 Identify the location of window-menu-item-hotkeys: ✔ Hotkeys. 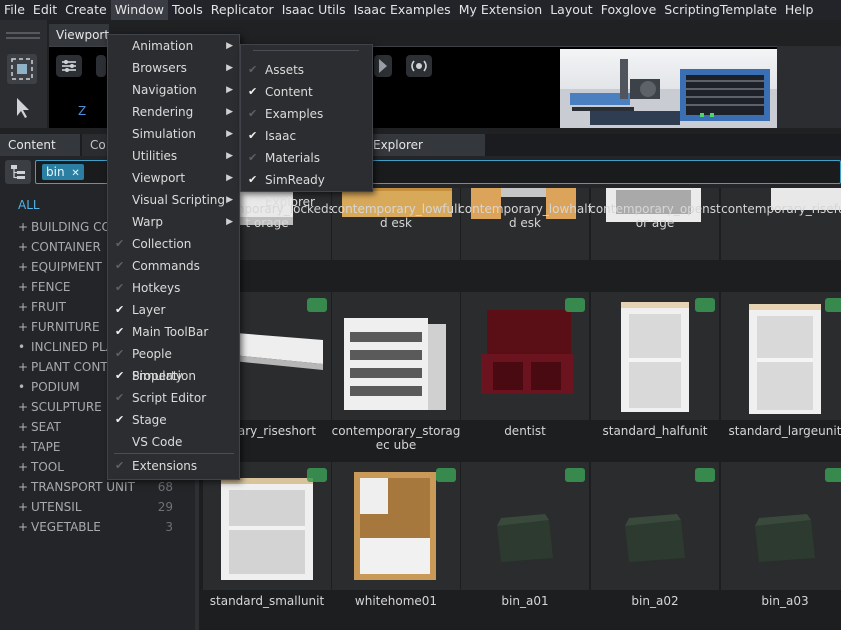
(173, 288).